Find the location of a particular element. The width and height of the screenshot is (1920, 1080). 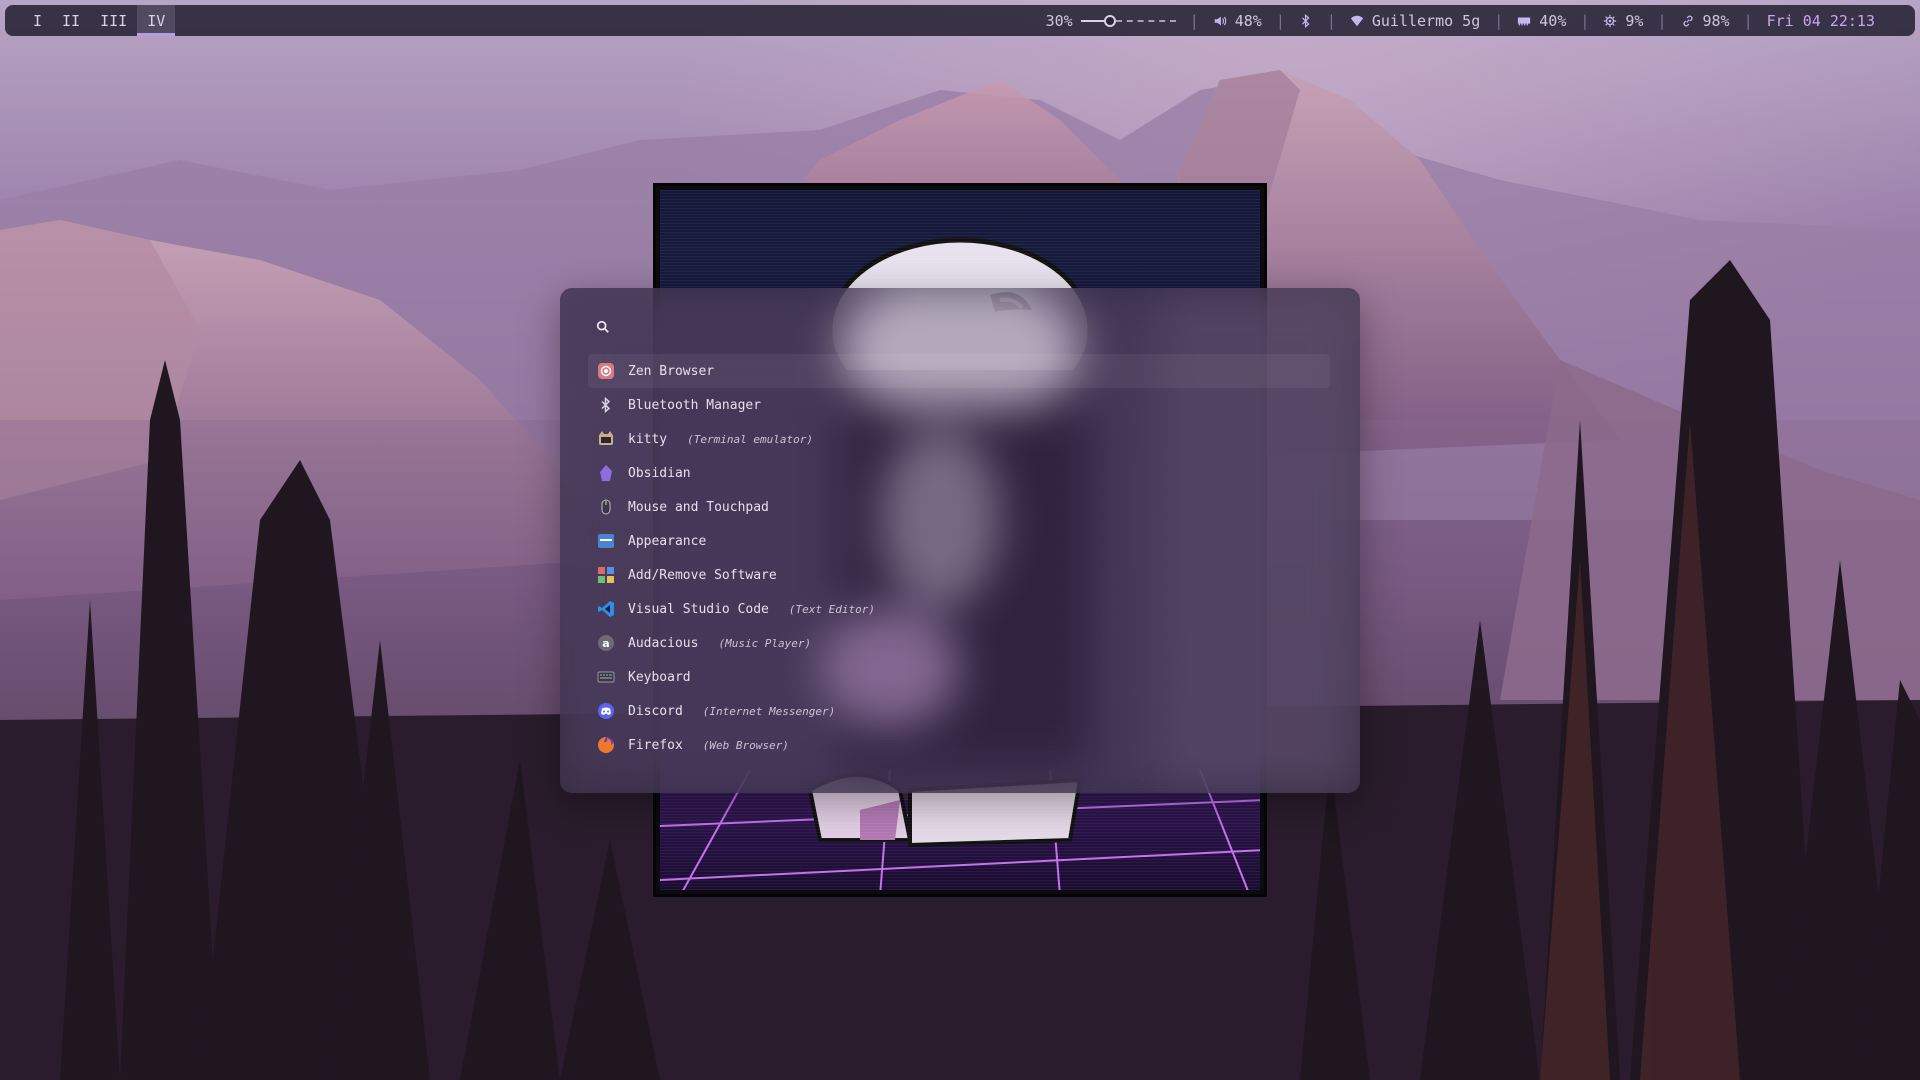

search-row is located at coordinates (956, 327).